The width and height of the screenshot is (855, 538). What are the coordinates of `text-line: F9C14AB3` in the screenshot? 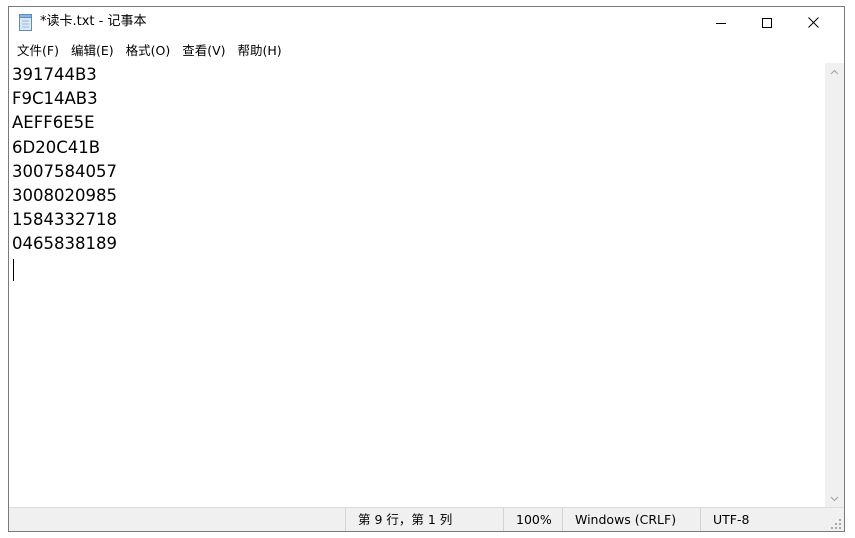 It's located at (55, 99).